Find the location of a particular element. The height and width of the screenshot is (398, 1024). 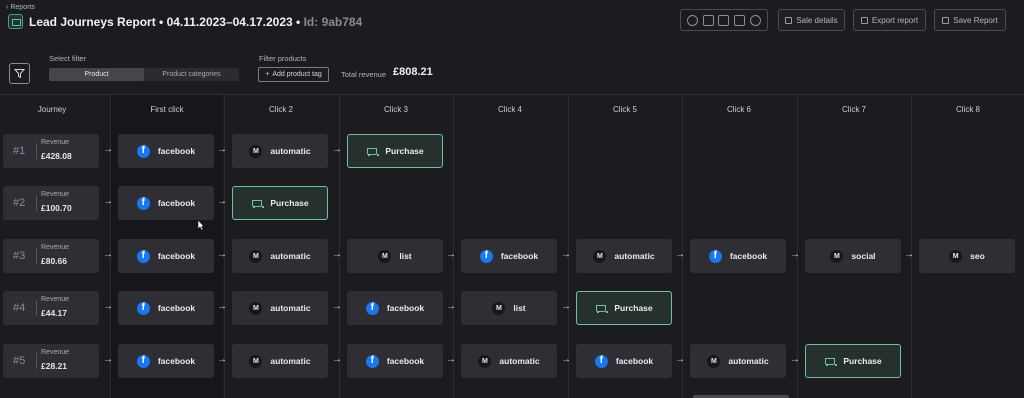

link-icon is located at coordinates (708, 20).